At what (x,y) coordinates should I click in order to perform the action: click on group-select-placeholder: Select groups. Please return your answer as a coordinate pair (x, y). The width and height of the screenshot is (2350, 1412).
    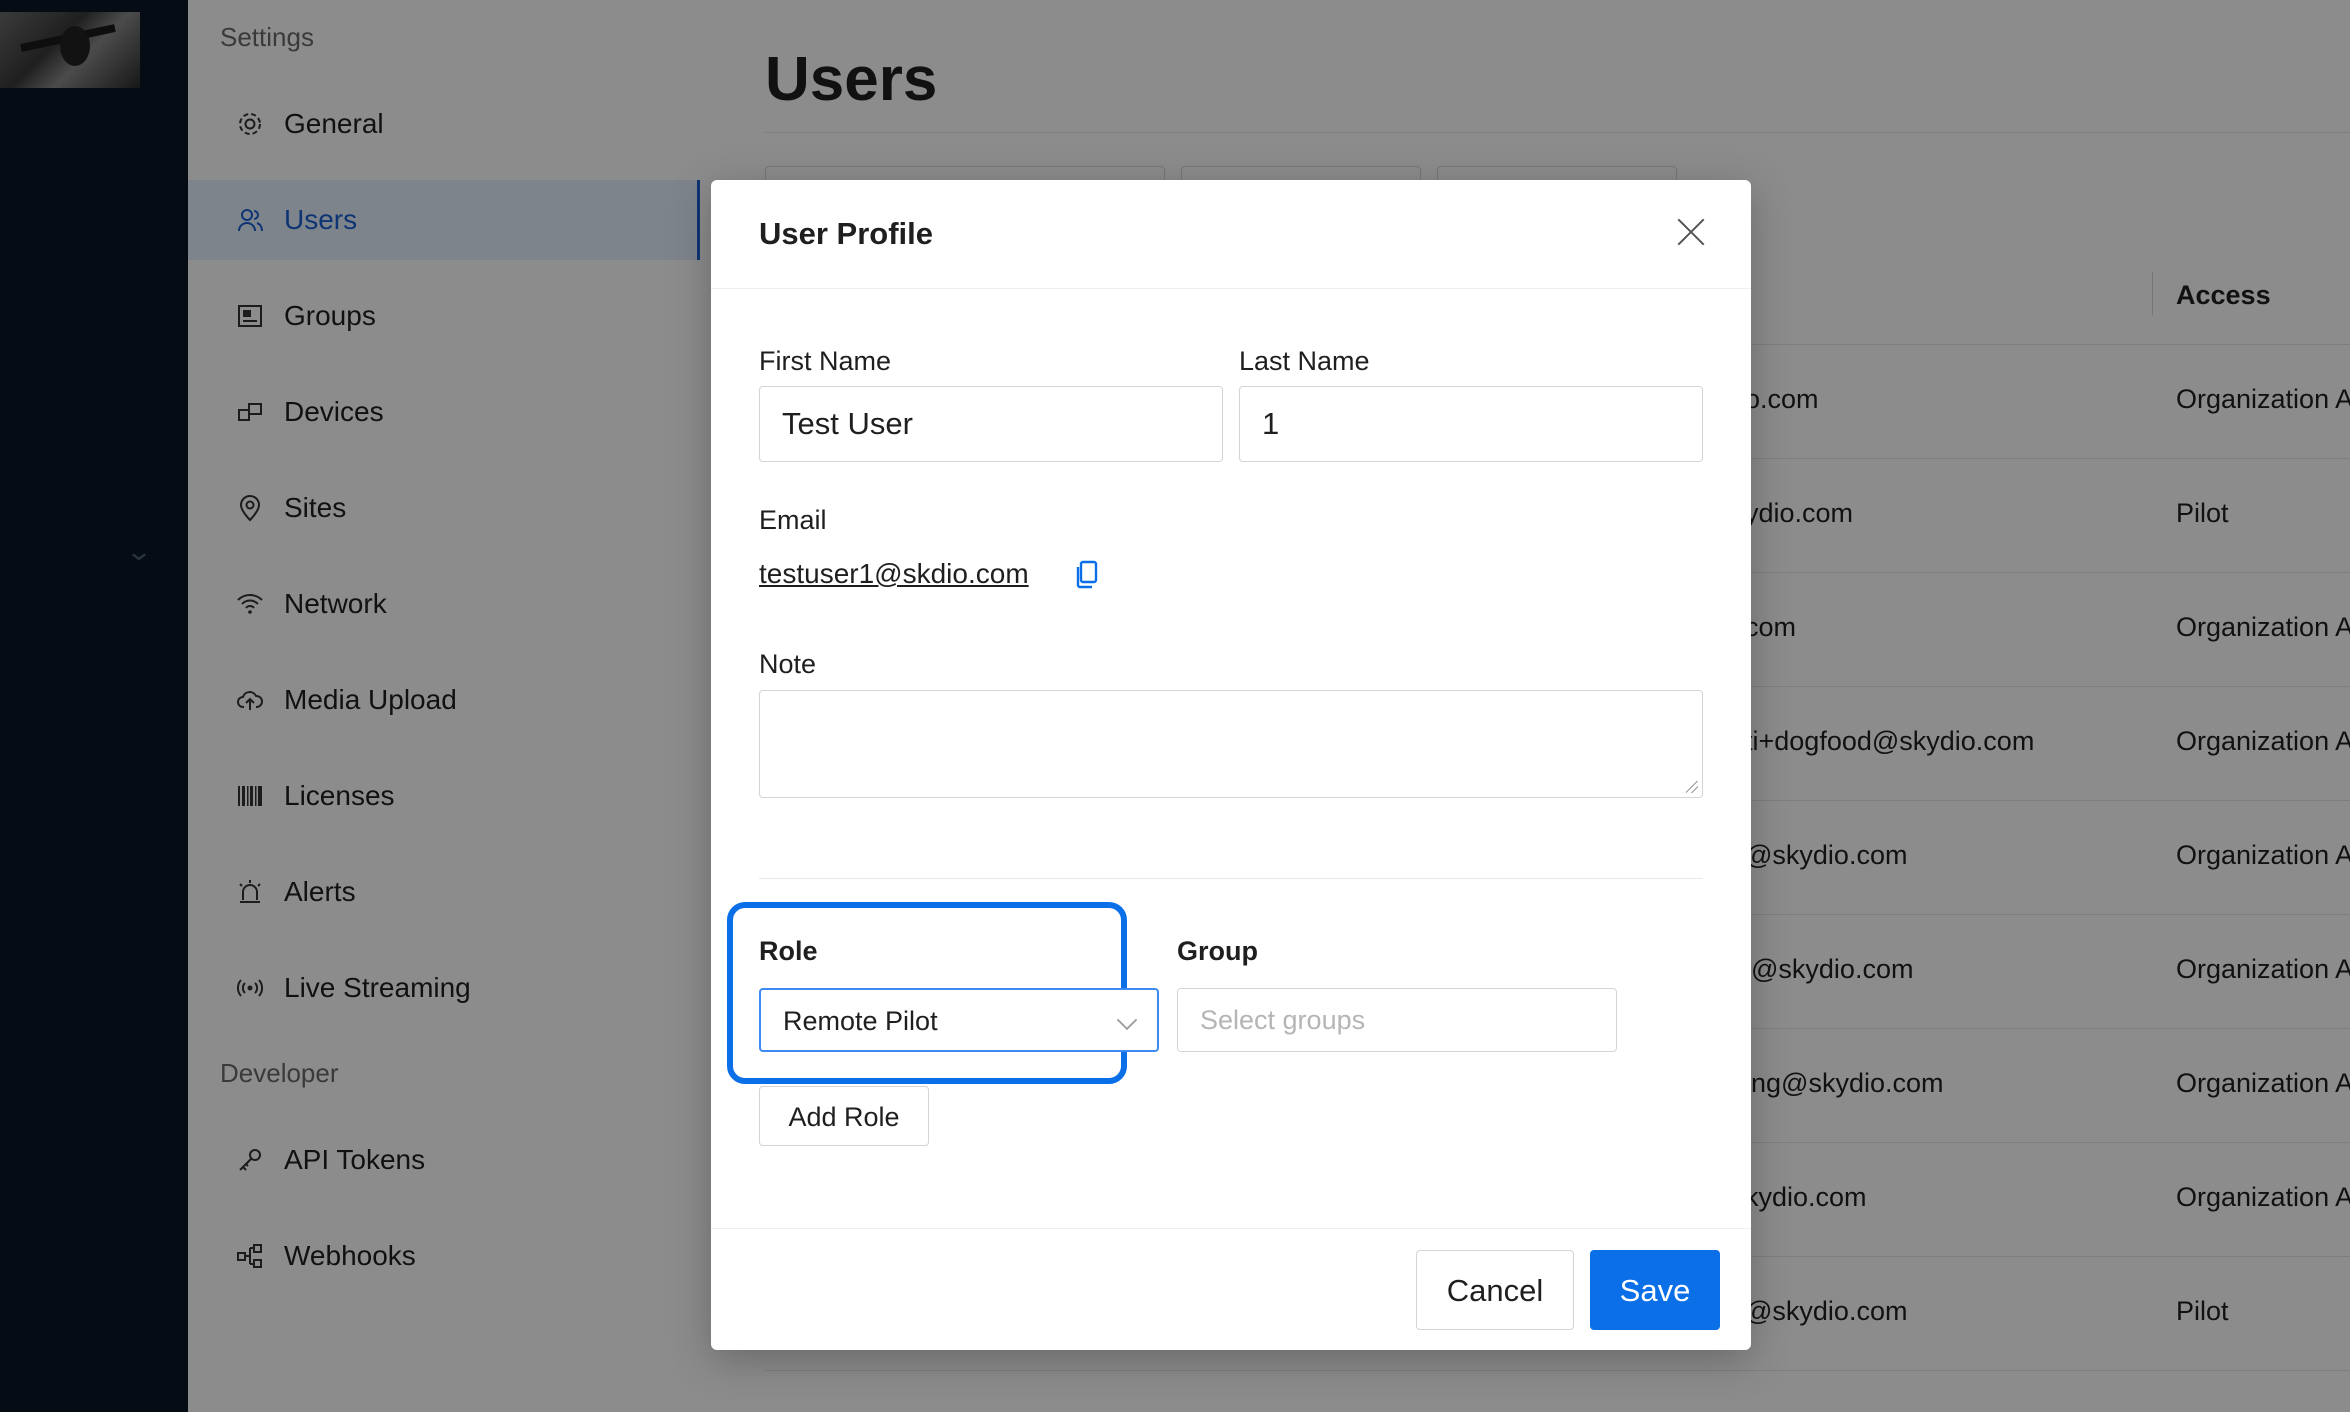
    Looking at the image, I should click on (1283, 1020).